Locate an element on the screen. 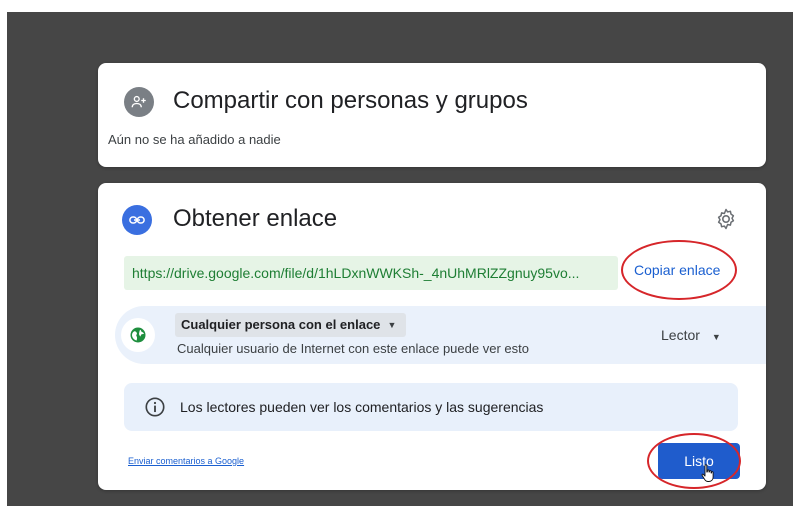  person-add-icon is located at coordinates (139, 102).